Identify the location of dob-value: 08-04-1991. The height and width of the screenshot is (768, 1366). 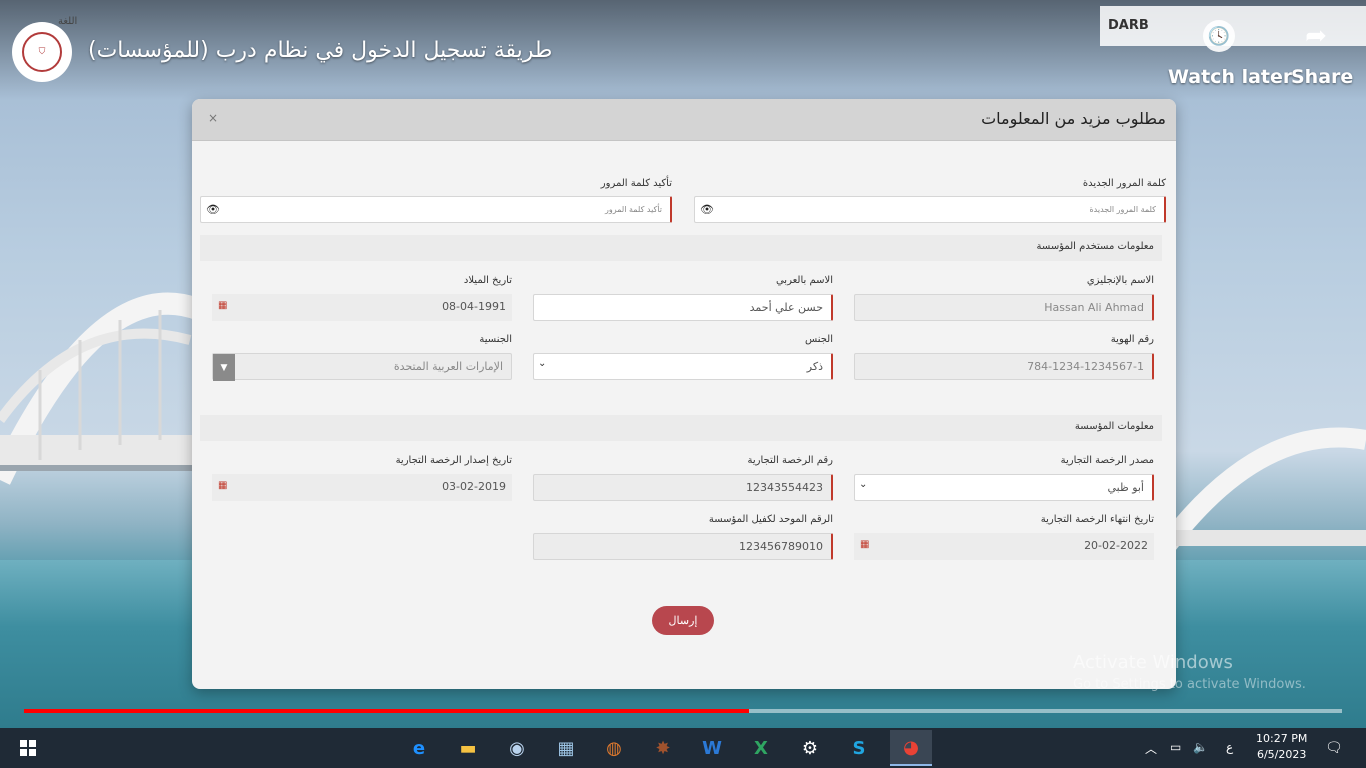
(474, 306).